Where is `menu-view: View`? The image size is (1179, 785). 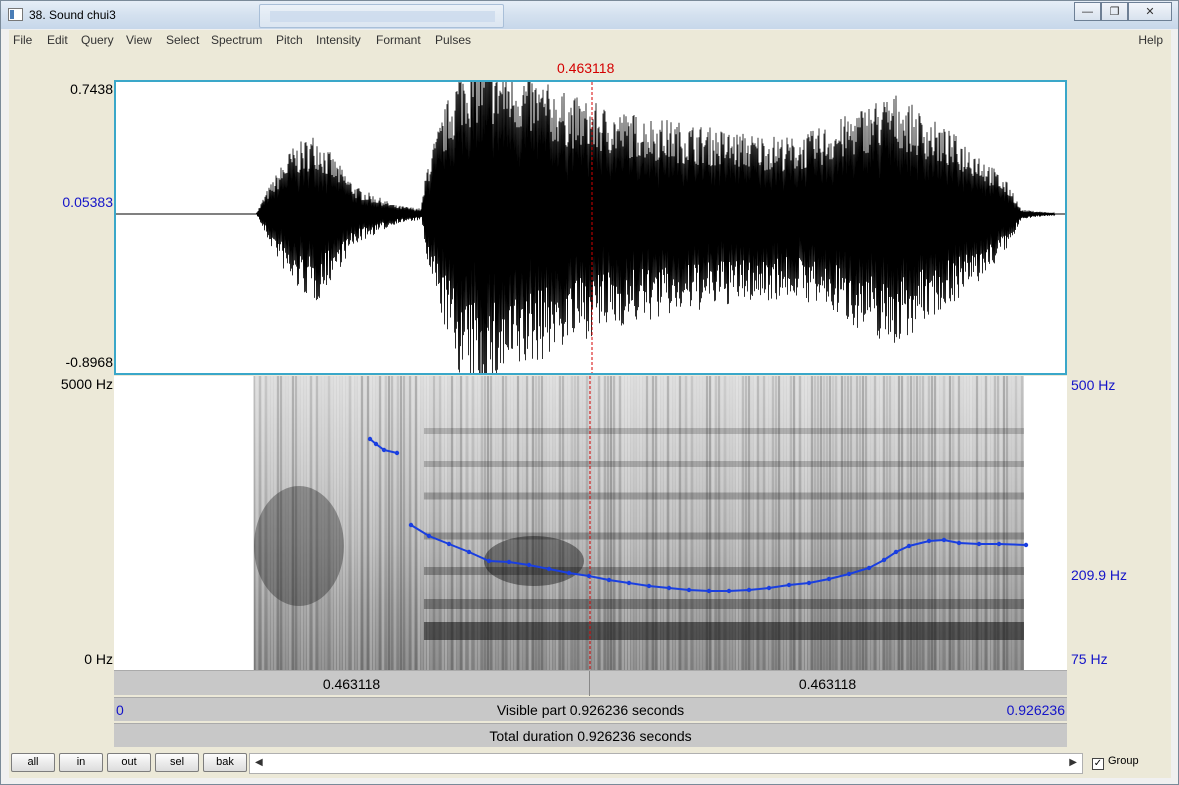
menu-view: View is located at coordinates (139, 40).